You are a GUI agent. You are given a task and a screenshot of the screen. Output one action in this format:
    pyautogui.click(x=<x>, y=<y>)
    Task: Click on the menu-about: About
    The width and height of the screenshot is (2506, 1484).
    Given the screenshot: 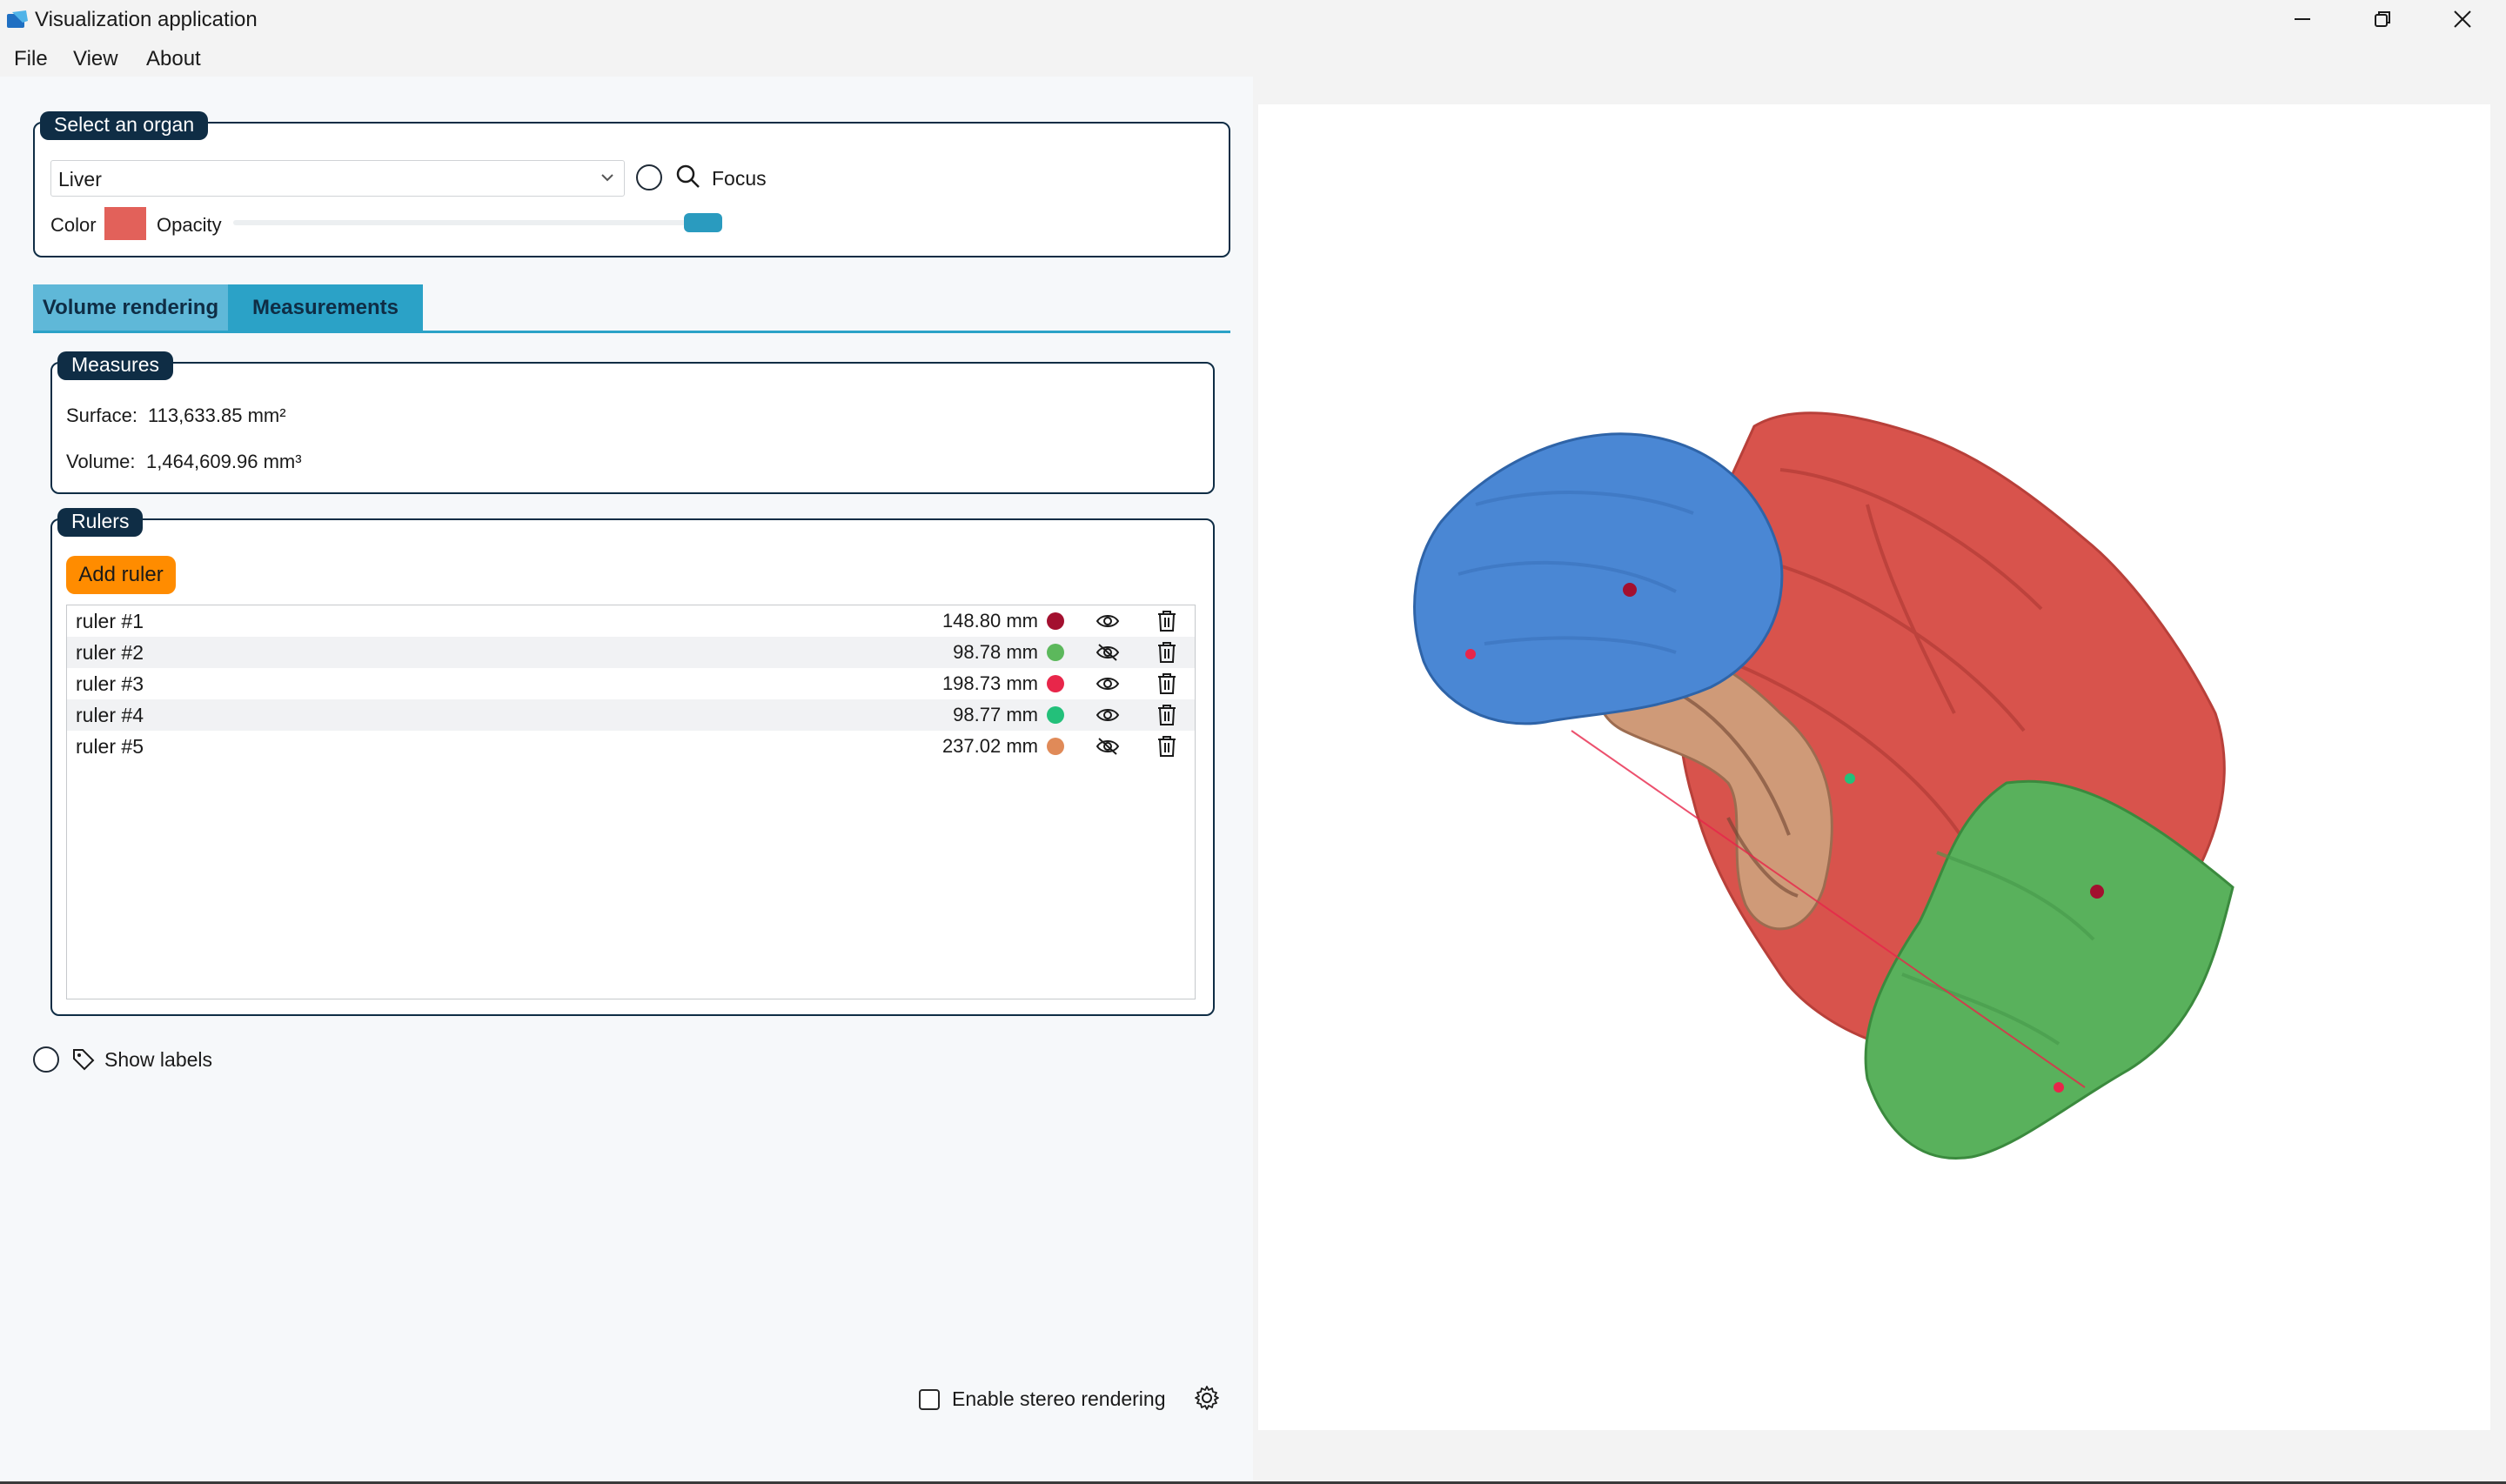 What is the action you would take?
    pyautogui.click(x=173, y=59)
    